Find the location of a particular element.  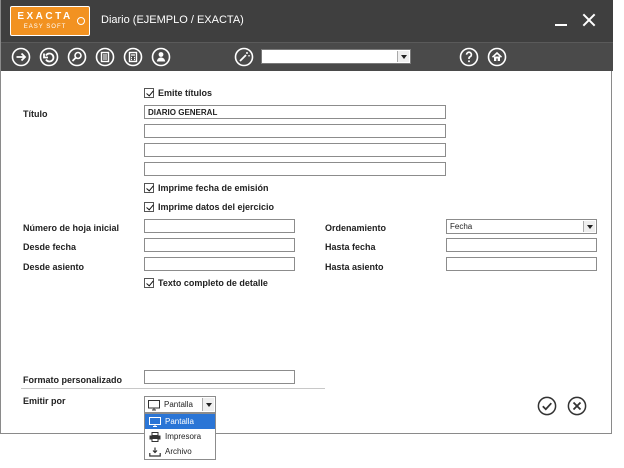

desde-fecha-input is located at coordinates (219, 245).